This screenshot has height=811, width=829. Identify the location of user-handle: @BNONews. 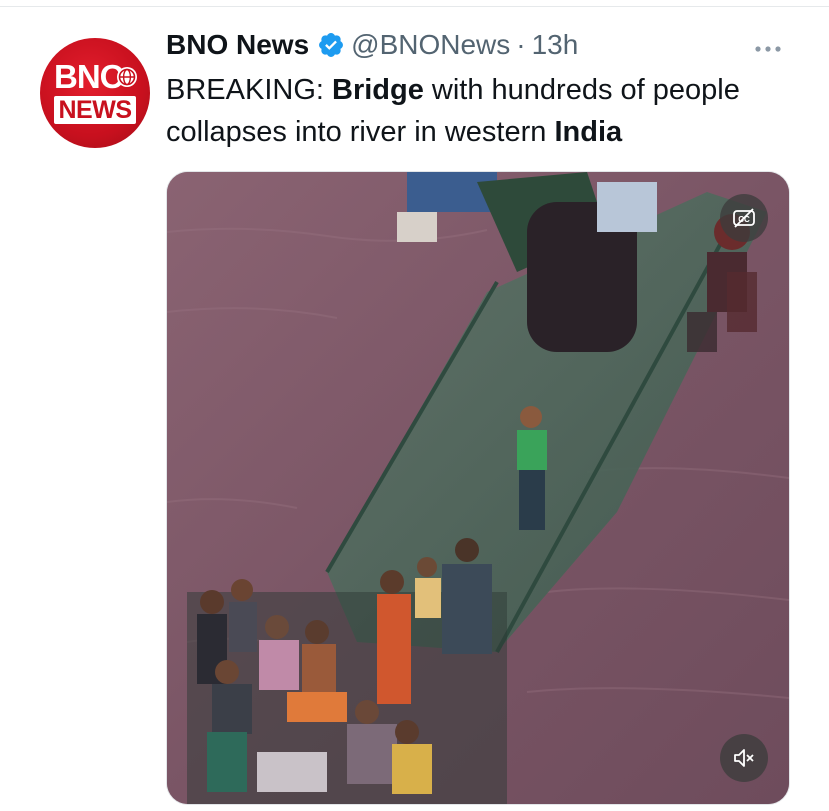
(430, 45).